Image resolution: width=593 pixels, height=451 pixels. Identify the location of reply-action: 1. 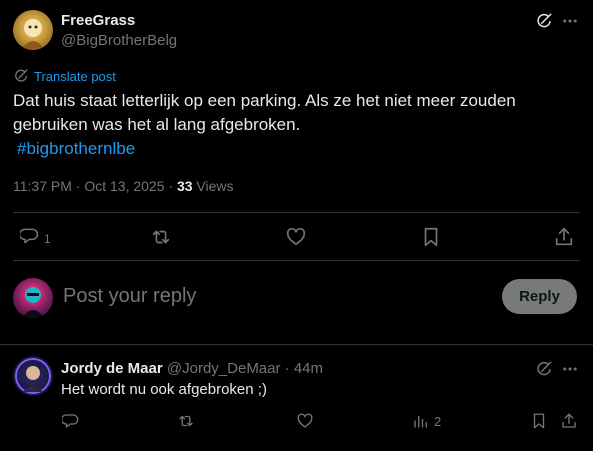
(35, 236).